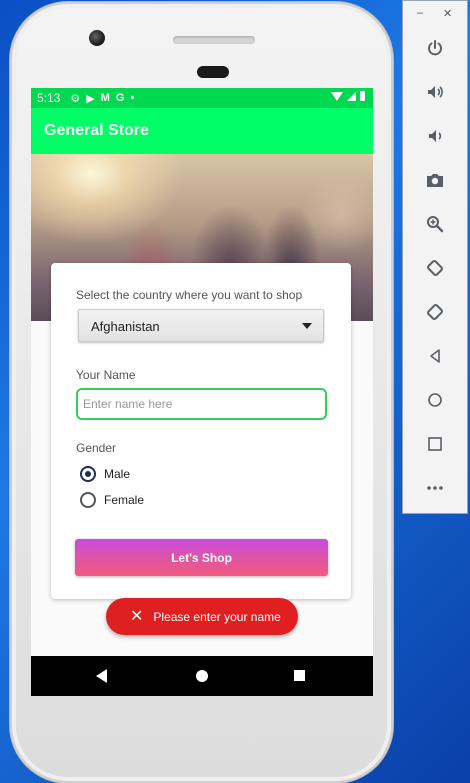 Image resolution: width=470 pixels, height=783 pixels. I want to click on radio-checked-icon, so click(88, 474).